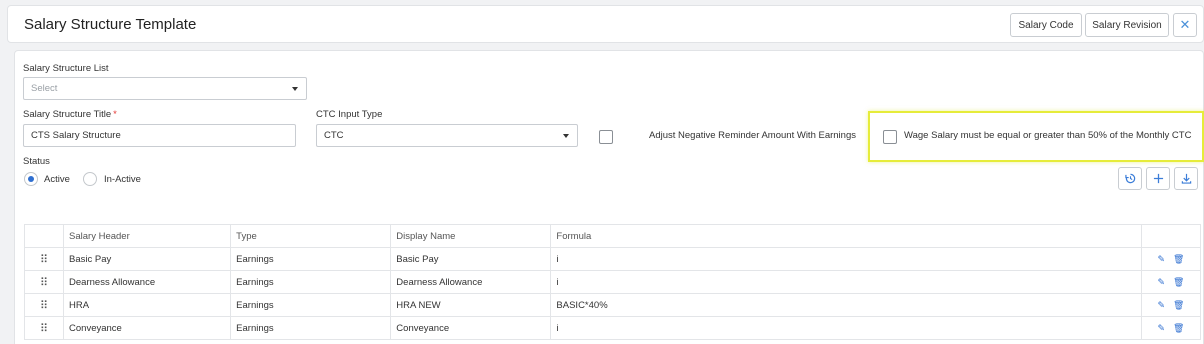 The image size is (1204, 344). Describe the element at coordinates (147, 259) in the screenshot. I see `cell-salary-header: Basic Pay` at that location.